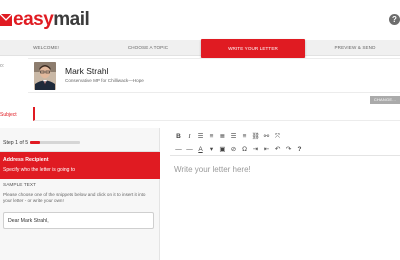  What do you see at coordinates (6, 20) in the screenshot?
I see `envelope-icon` at bounding box center [6, 20].